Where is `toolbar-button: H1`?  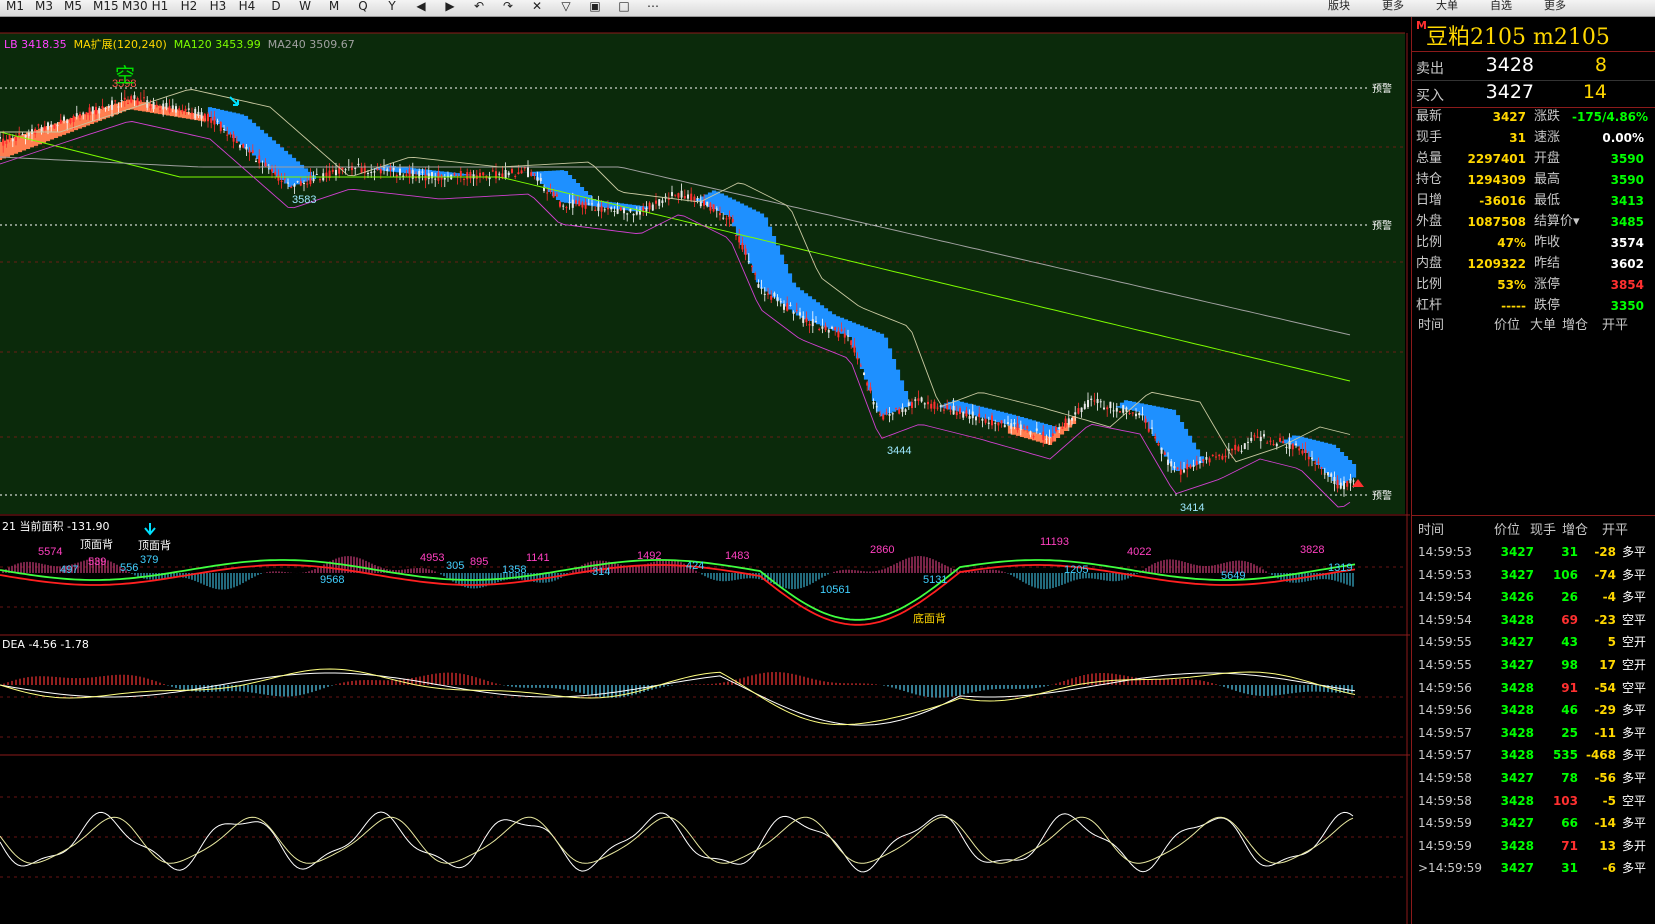
toolbar-button: H1 is located at coordinates (160, 7).